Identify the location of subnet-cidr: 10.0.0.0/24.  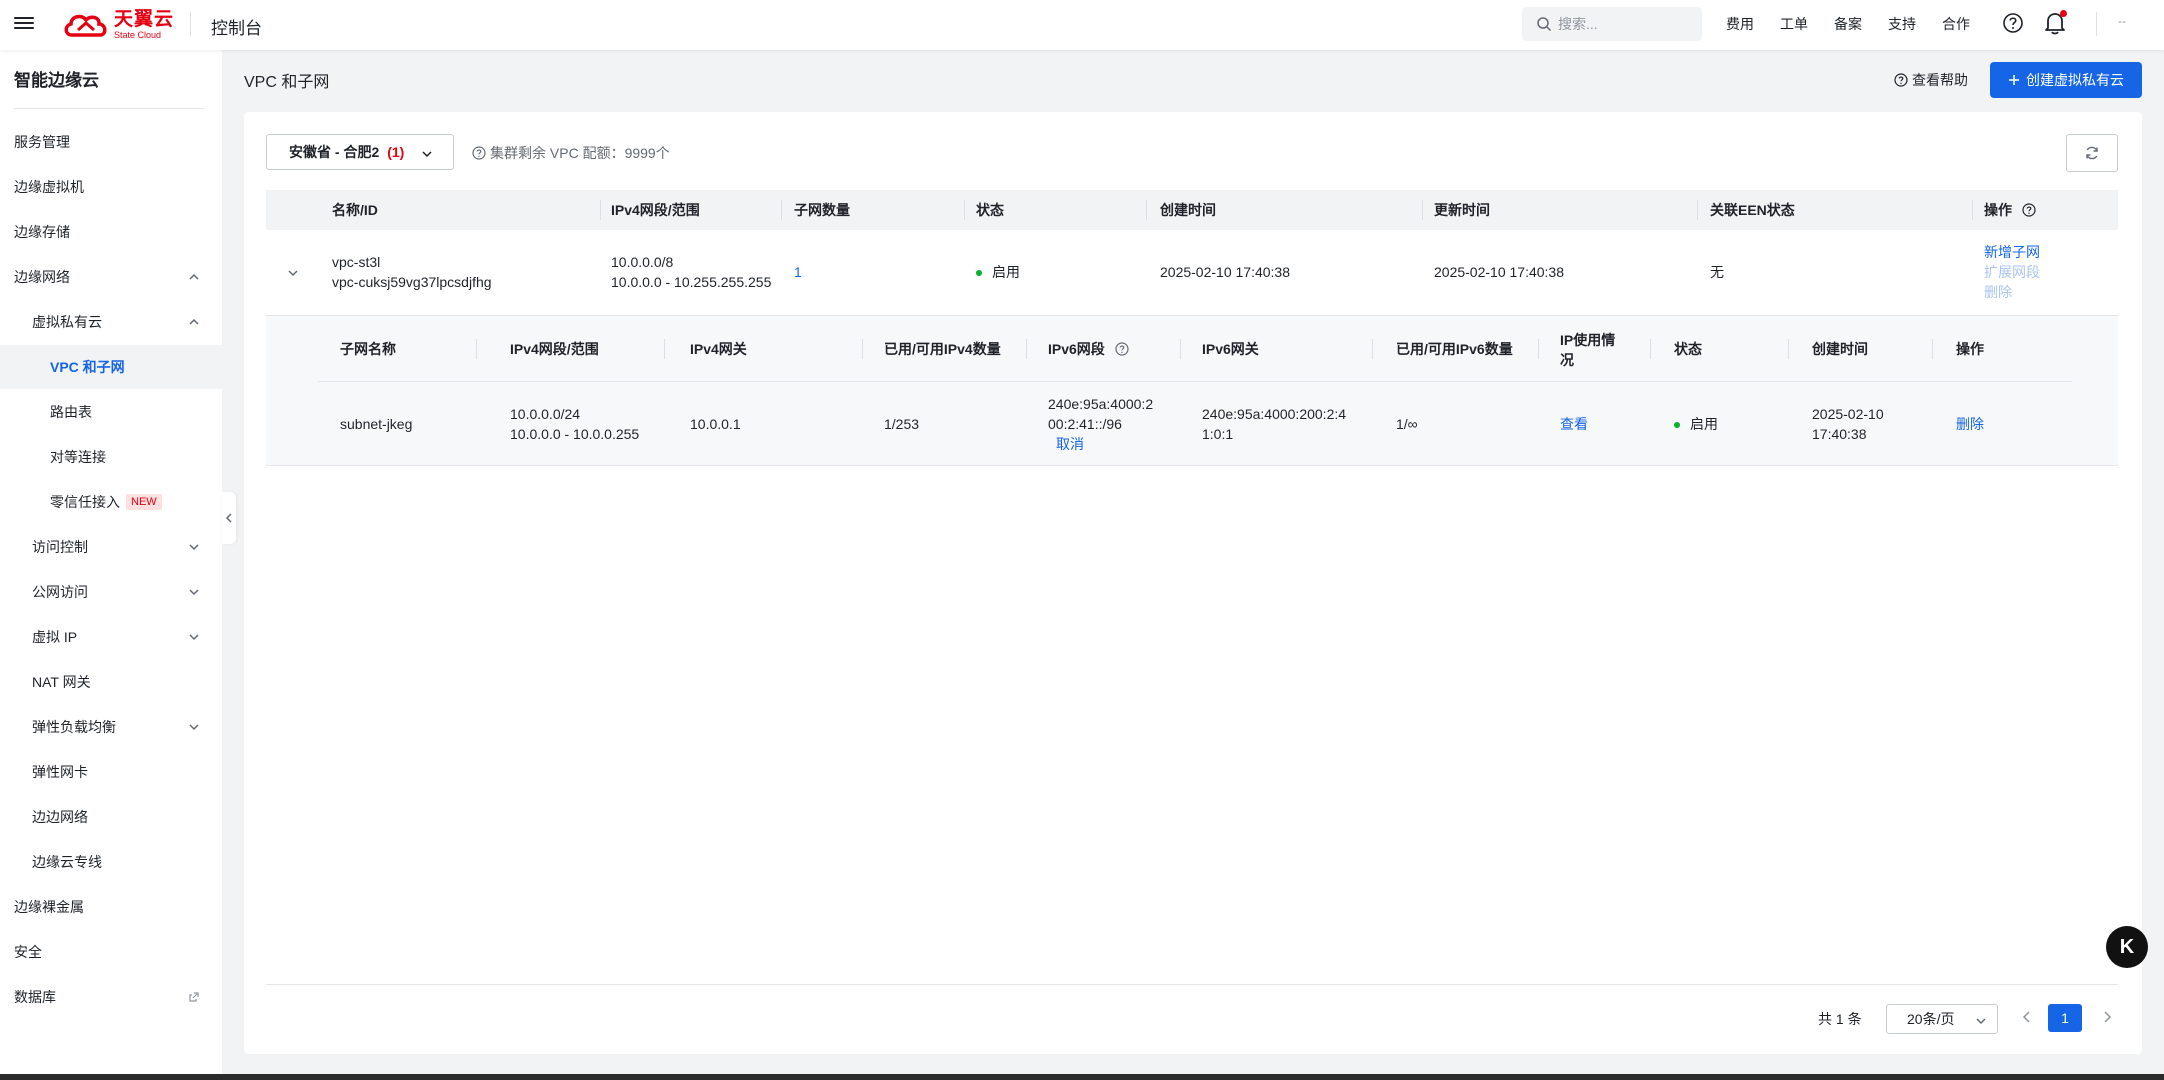
(545, 414).